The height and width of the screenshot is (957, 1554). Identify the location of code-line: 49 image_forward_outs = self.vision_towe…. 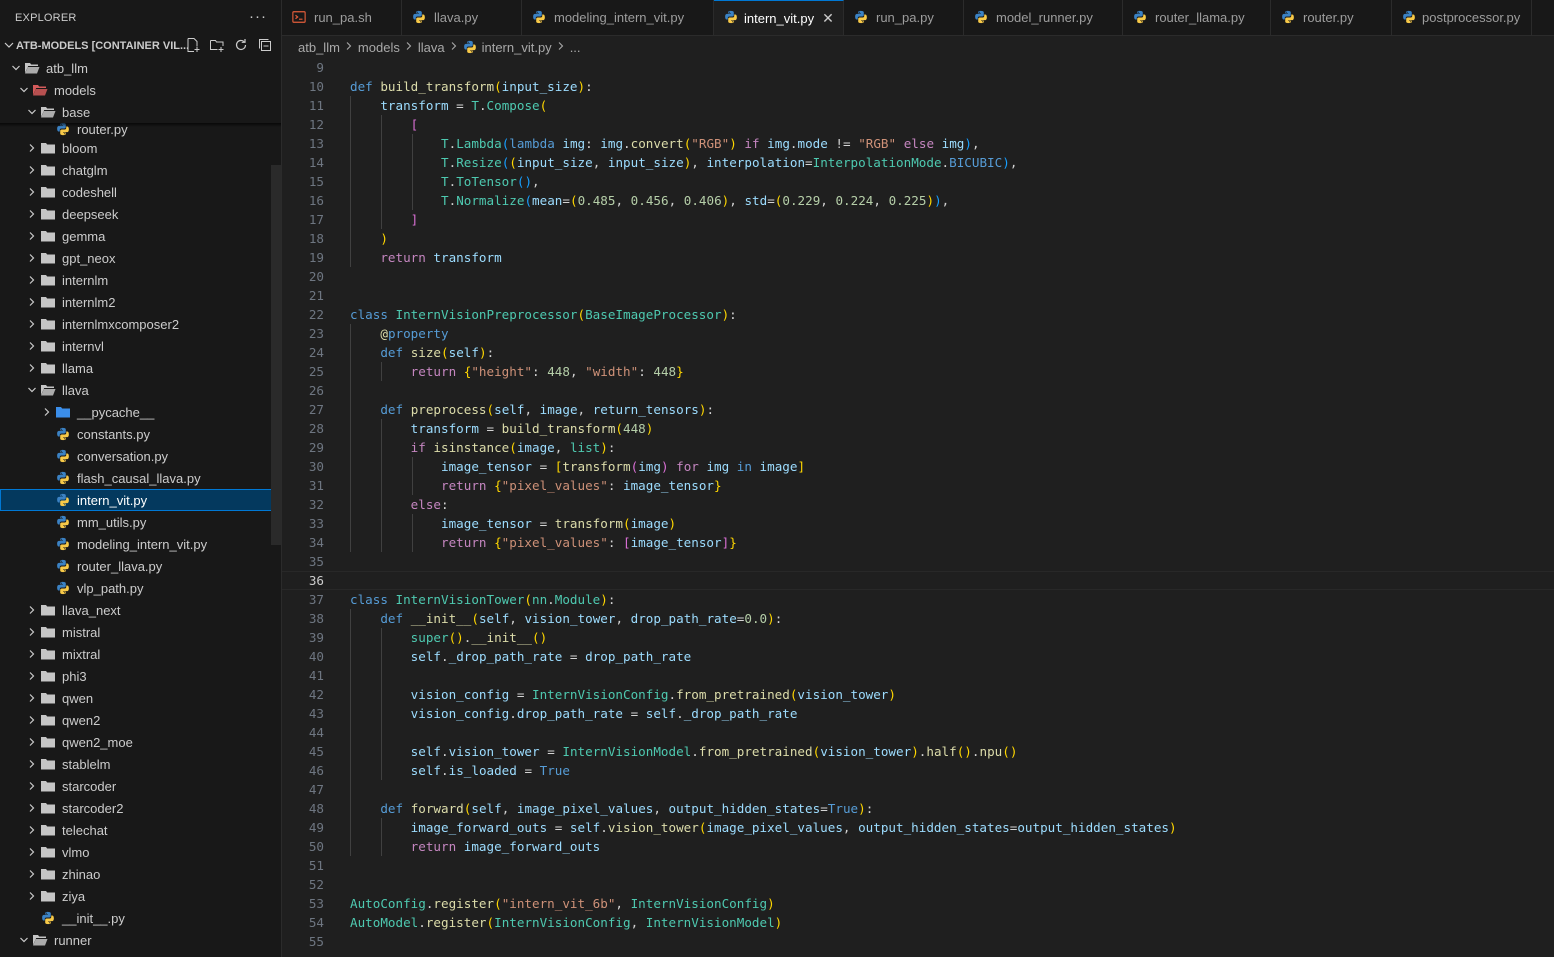
(918, 827).